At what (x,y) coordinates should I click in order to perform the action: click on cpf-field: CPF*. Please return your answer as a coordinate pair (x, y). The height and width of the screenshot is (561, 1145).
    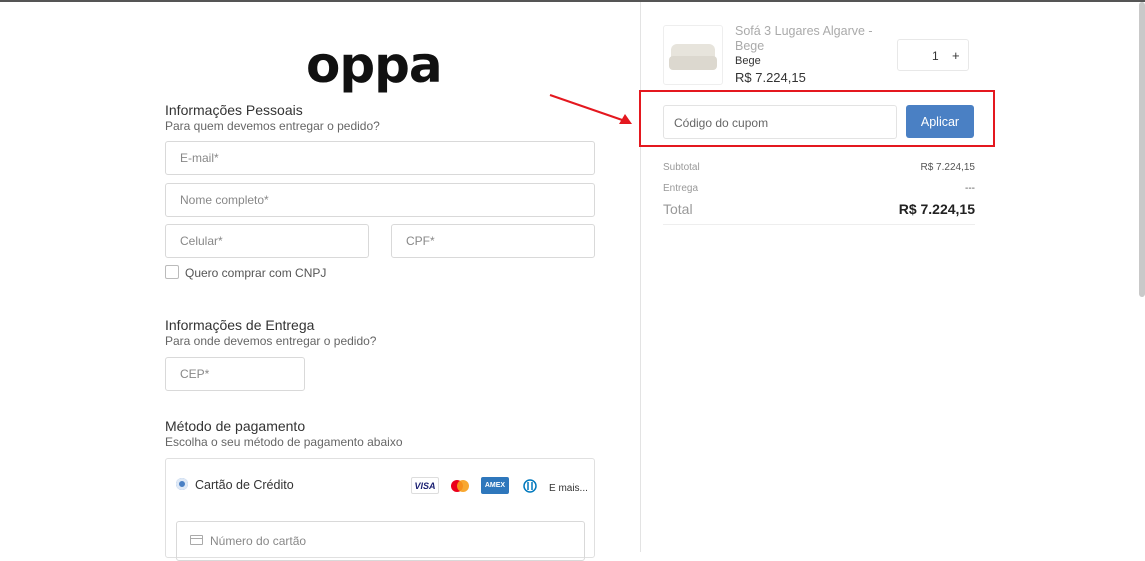
    Looking at the image, I should click on (493, 241).